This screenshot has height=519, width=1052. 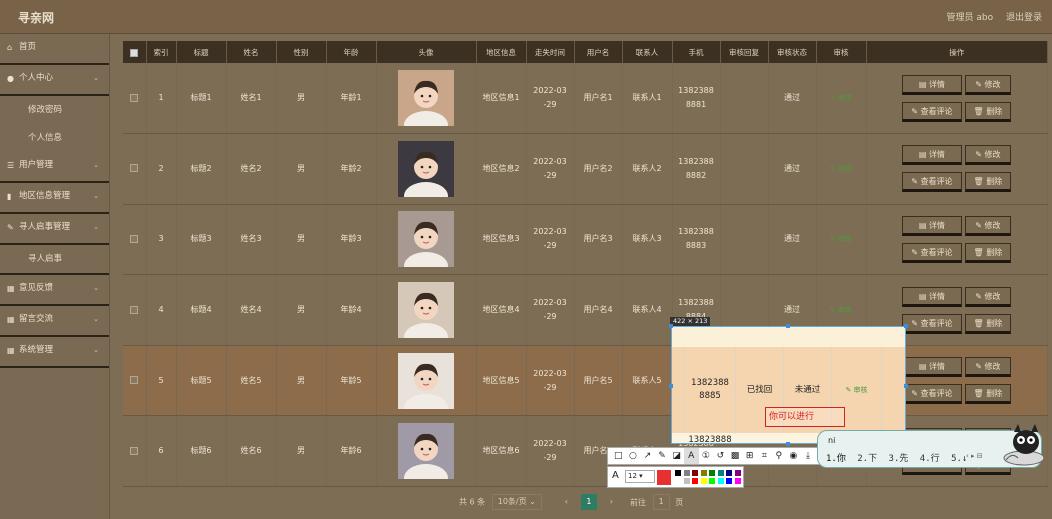 I want to click on goto-page-input: 1, so click(x=661, y=502).